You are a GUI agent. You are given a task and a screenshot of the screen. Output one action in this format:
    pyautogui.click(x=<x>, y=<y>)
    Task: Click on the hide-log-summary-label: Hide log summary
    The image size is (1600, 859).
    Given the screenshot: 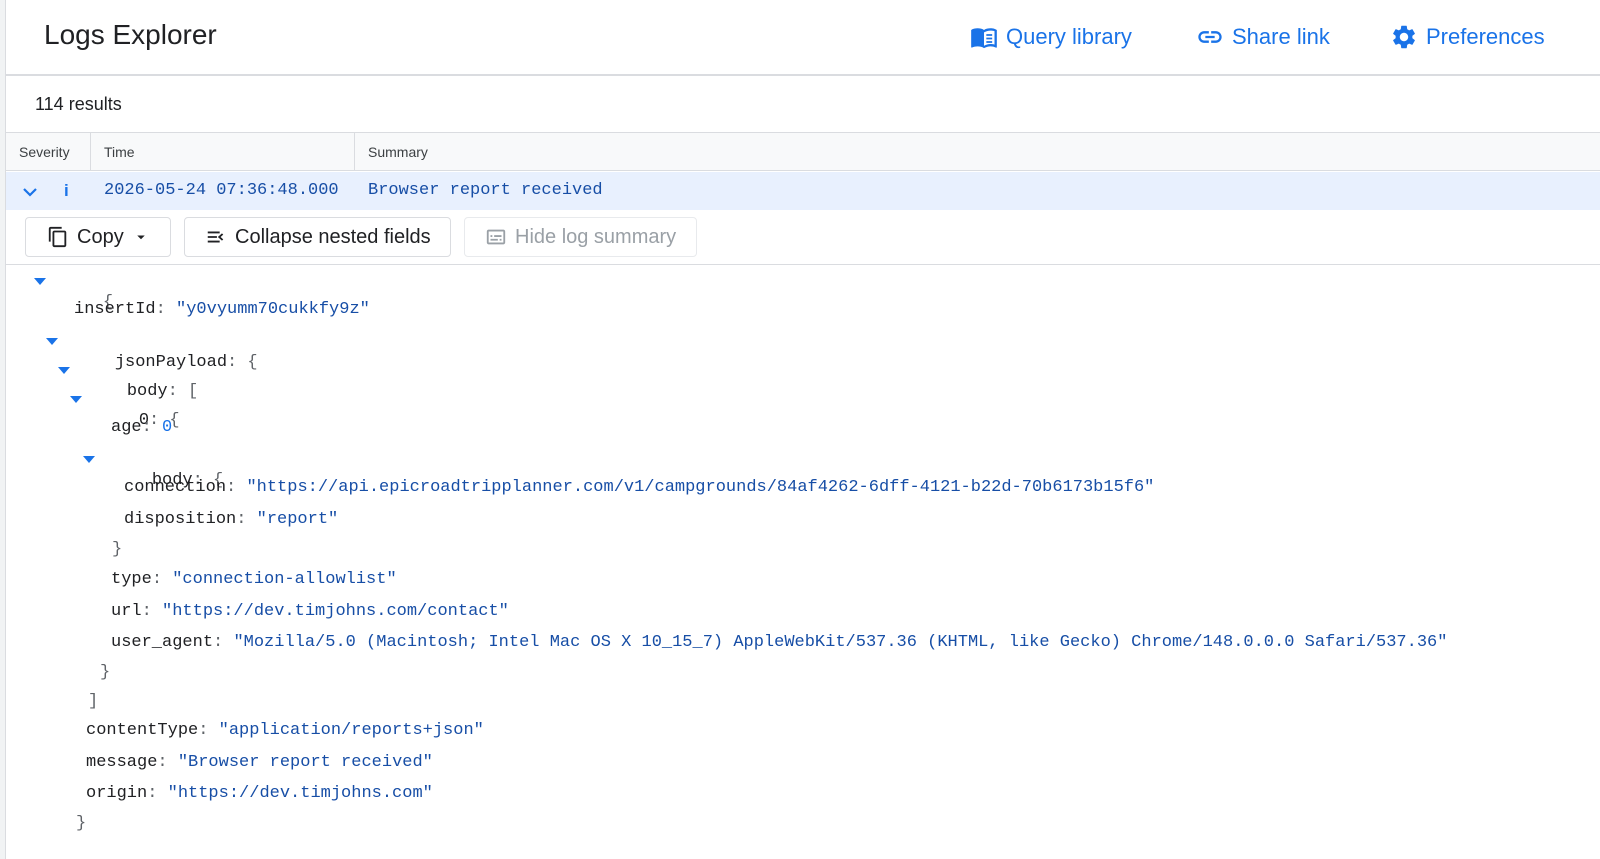 What is the action you would take?
    pyautogui.click(x=596, y=236)
    